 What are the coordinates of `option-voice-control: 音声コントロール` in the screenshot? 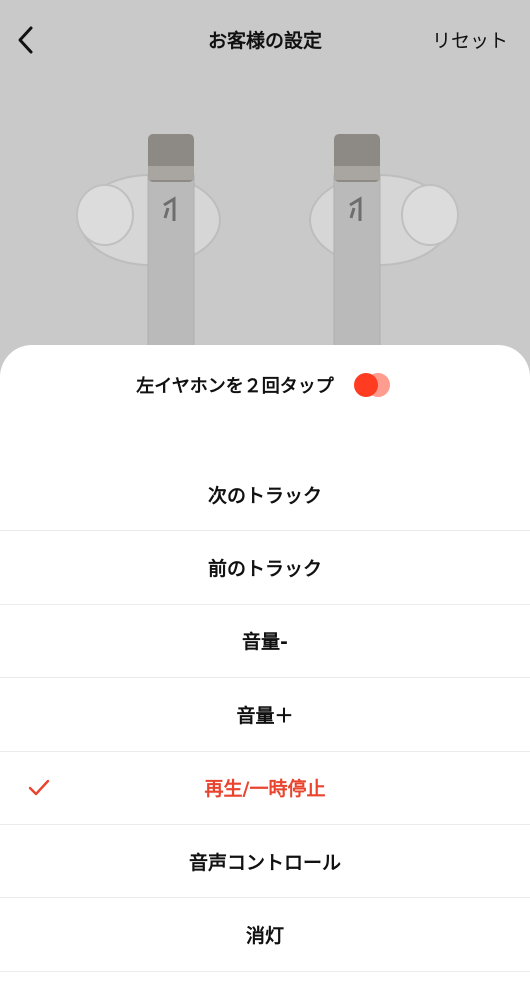 It's located at (265, 862).